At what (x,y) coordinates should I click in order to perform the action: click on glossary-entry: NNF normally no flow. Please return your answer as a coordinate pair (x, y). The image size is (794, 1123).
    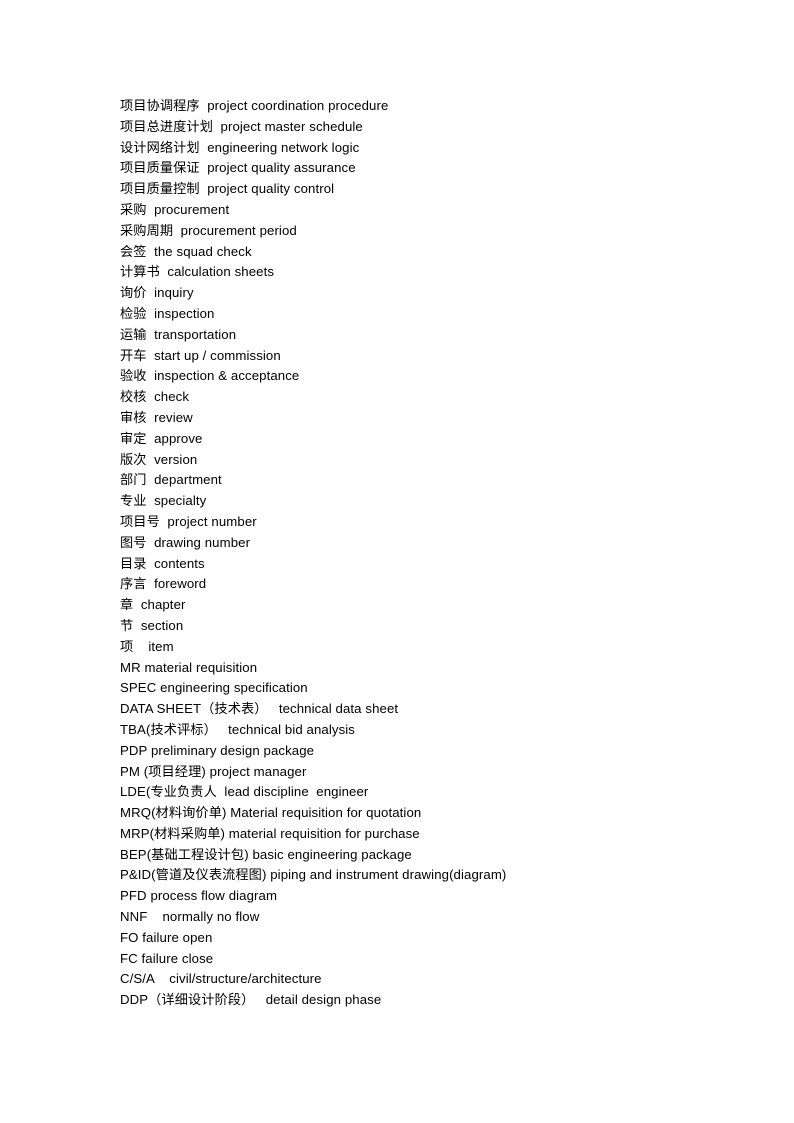
    Looking at the image, I should click on (190, 917).